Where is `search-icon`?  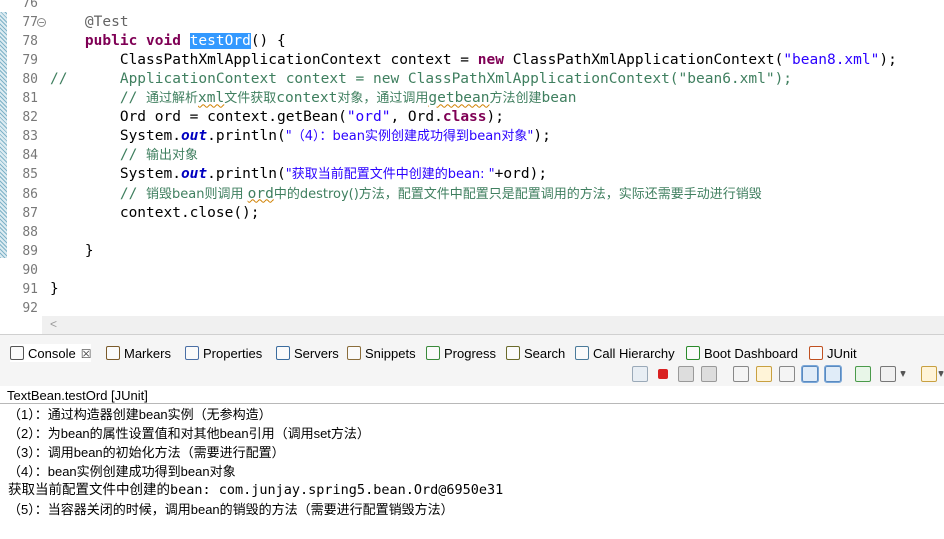
search-icon is located at coordinates (513, 353).